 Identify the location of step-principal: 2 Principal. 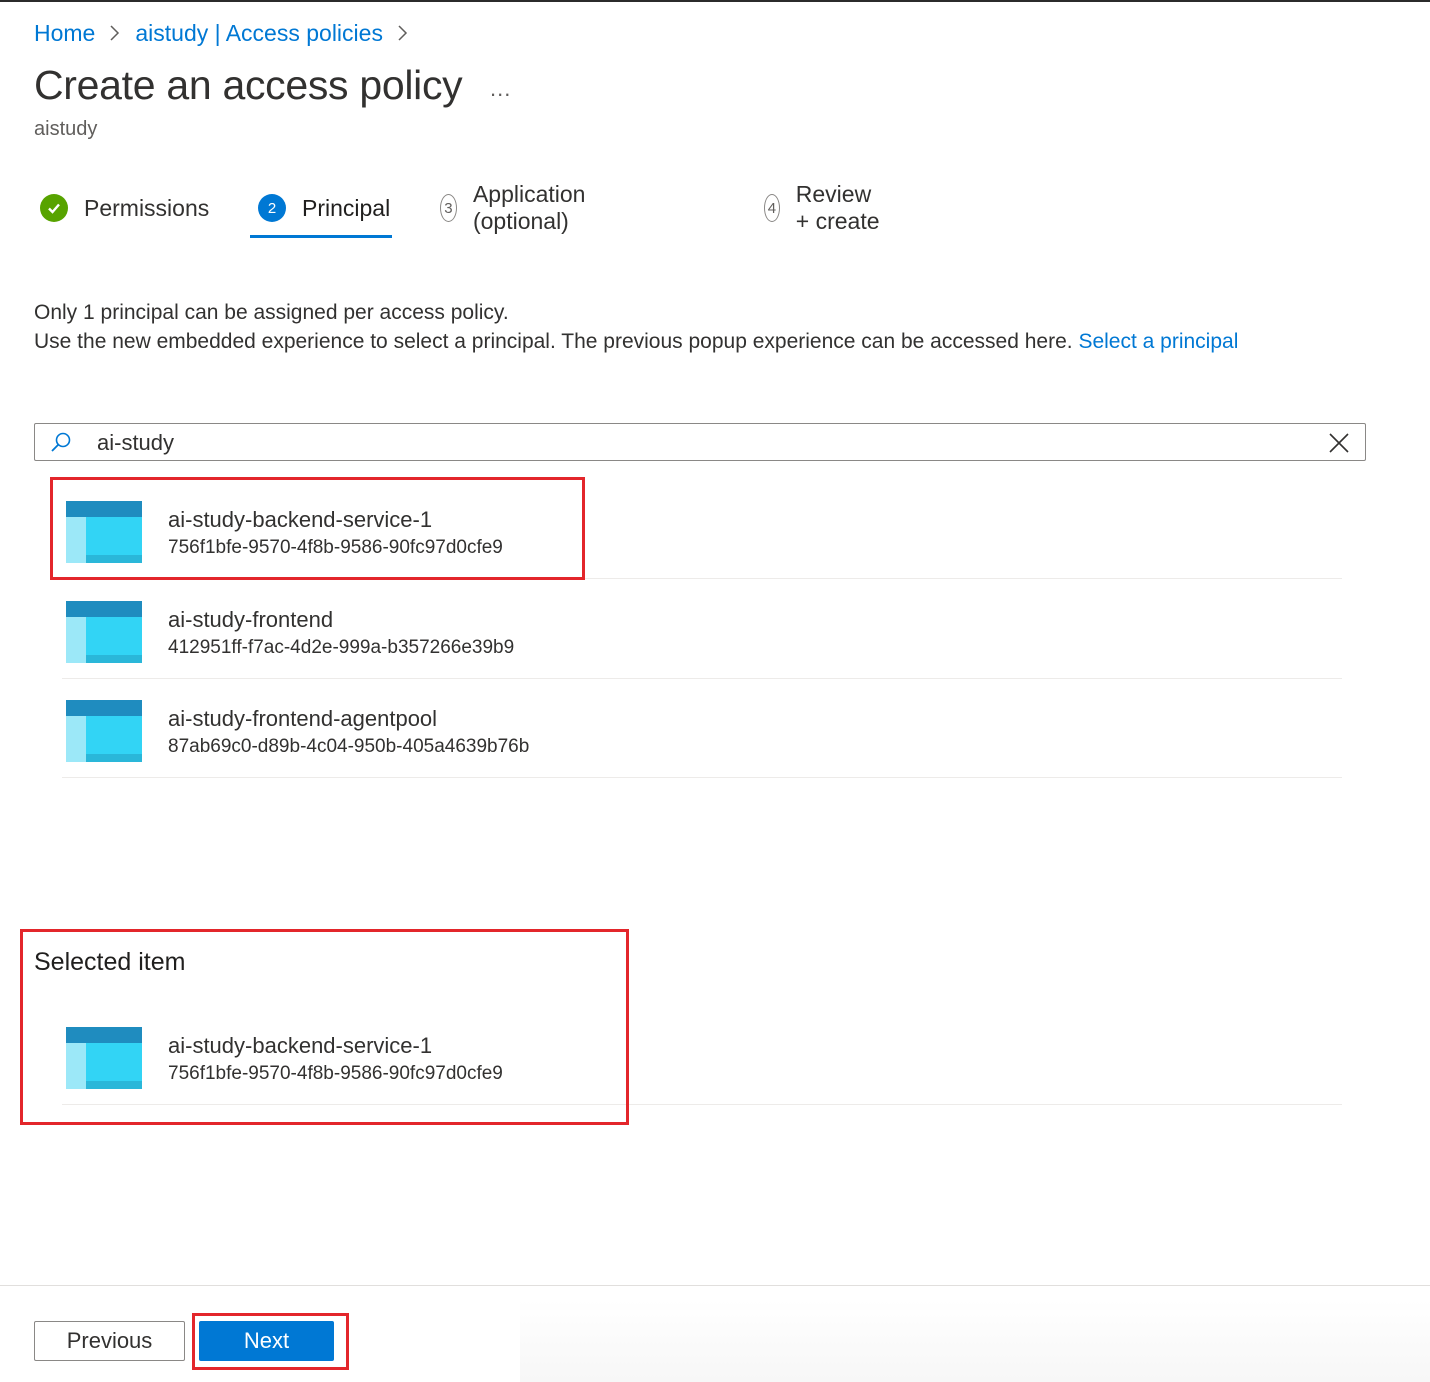
(324, 208).